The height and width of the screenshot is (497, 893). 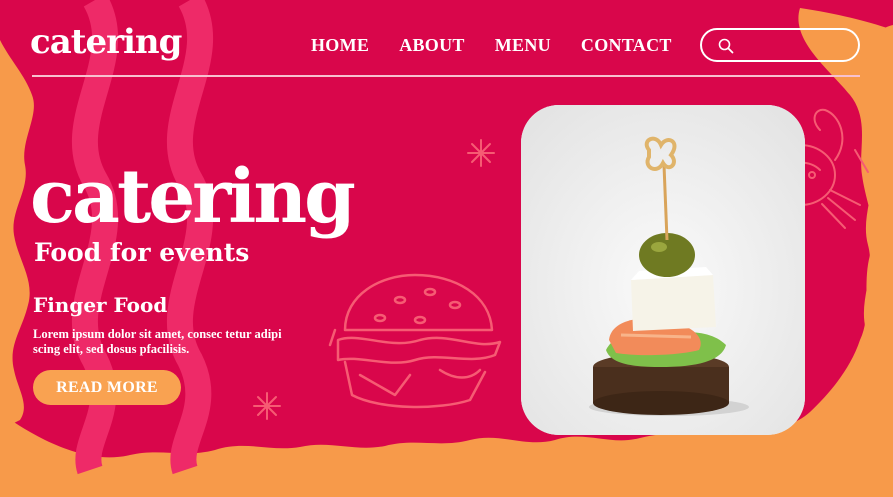 What do you see at coordinates (107, 387) in the screenshot?
I see `read-more-button: READ MORE` at bounding box center [107, 387].